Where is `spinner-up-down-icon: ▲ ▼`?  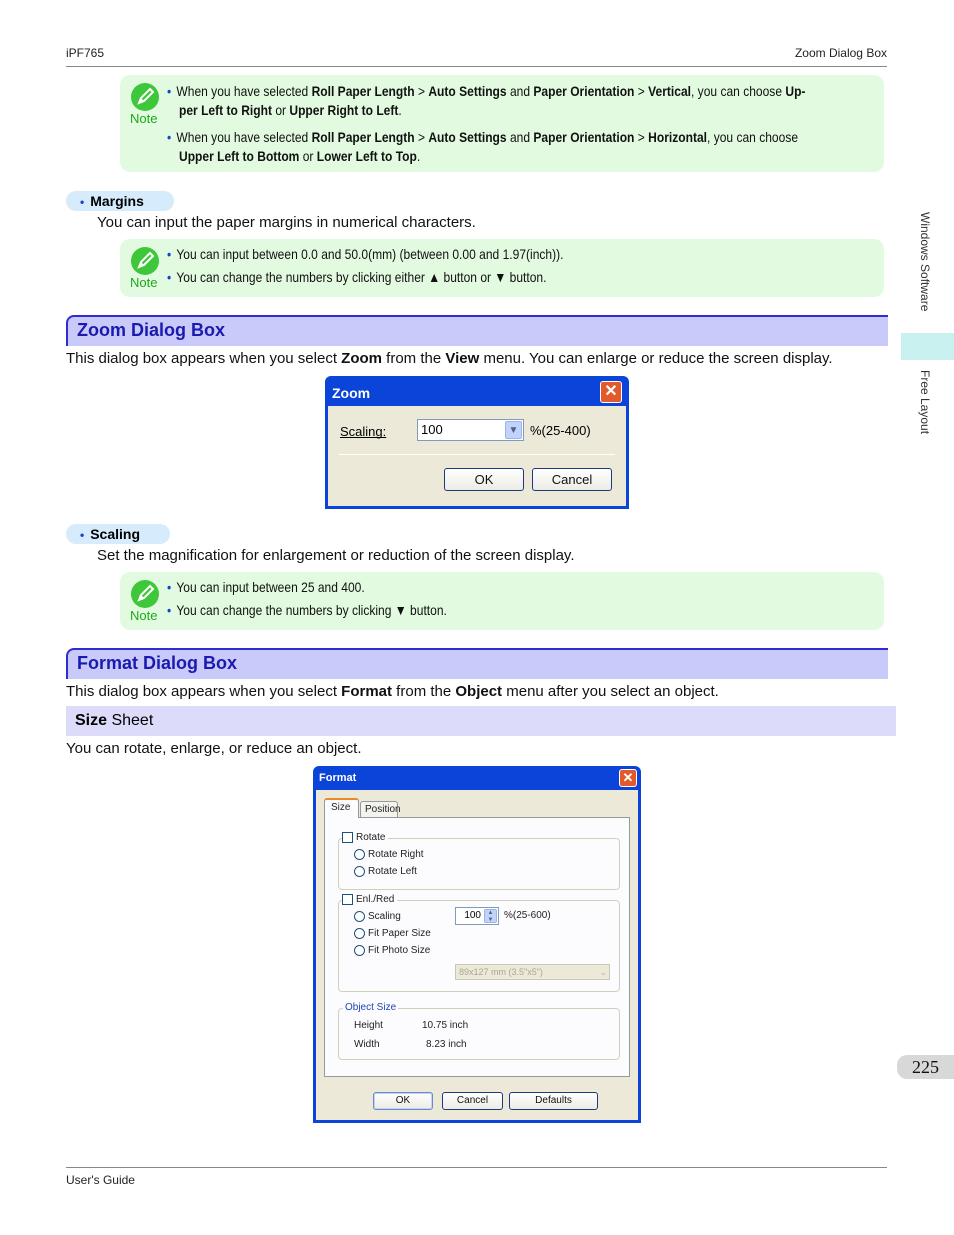 spinner-up-down-icon: ▲ ▼ is located at coordinates (490, 916).